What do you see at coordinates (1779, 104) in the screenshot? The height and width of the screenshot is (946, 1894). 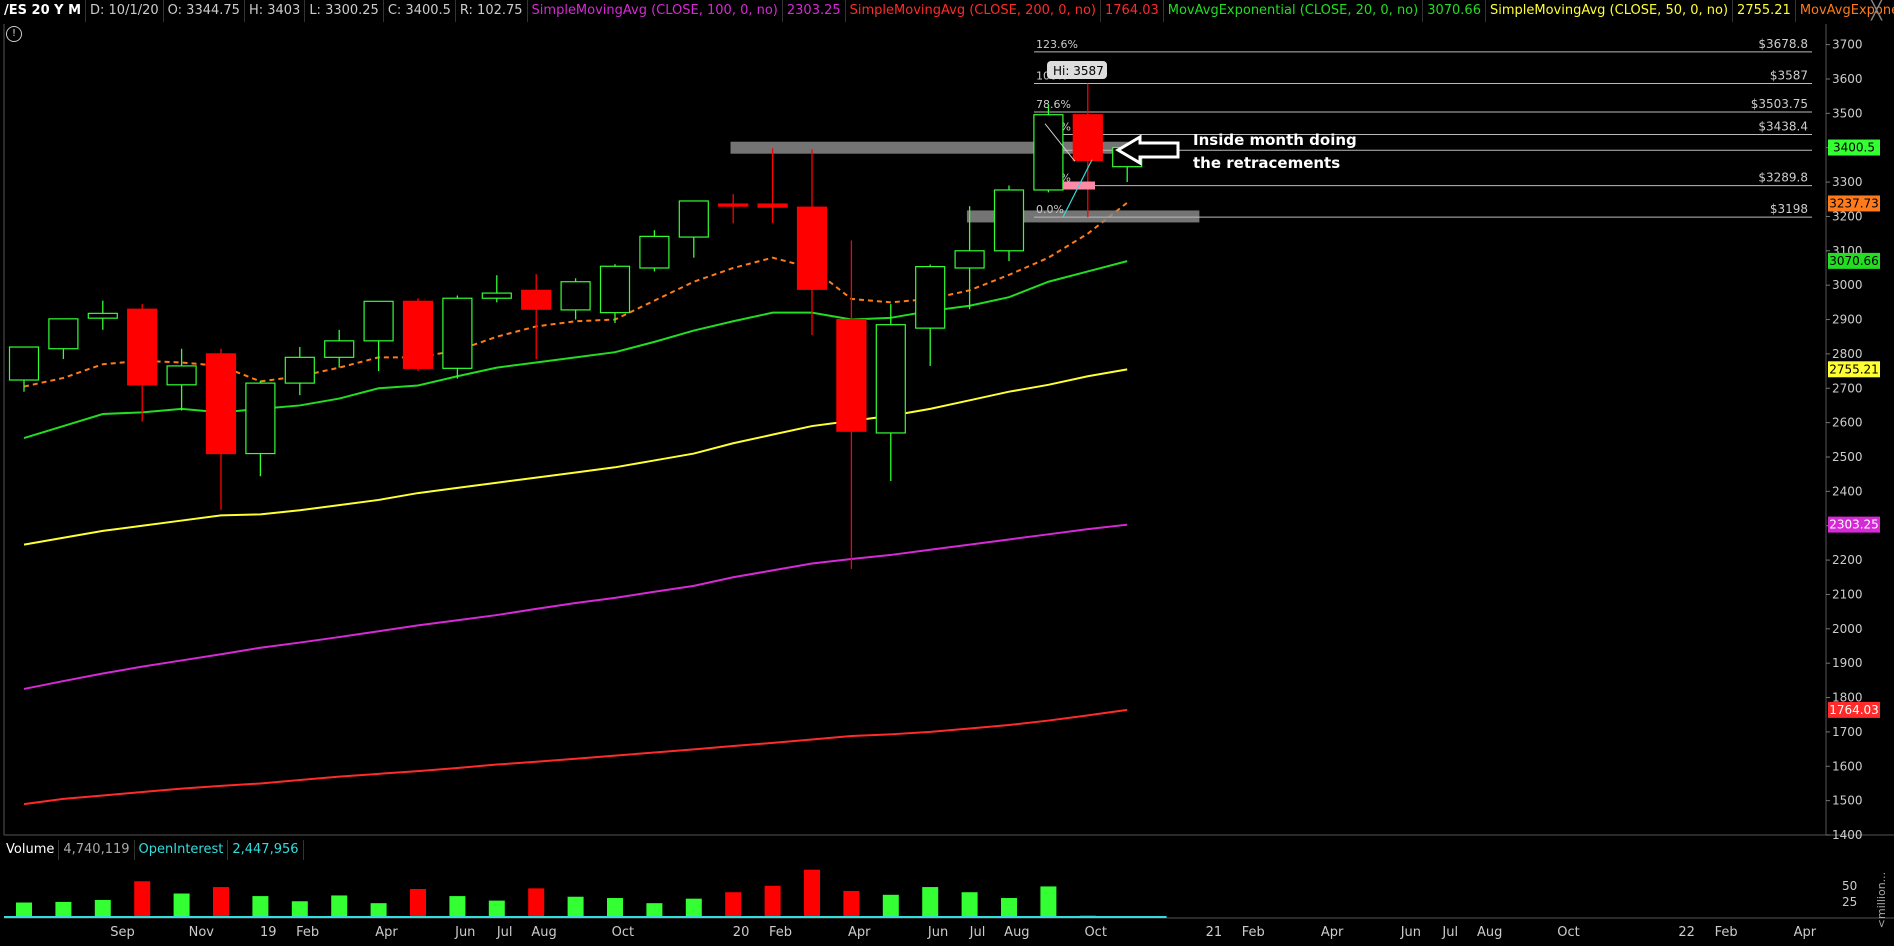 I see `fib-price-label: $3503.75` at bounding box center [1779, 104].